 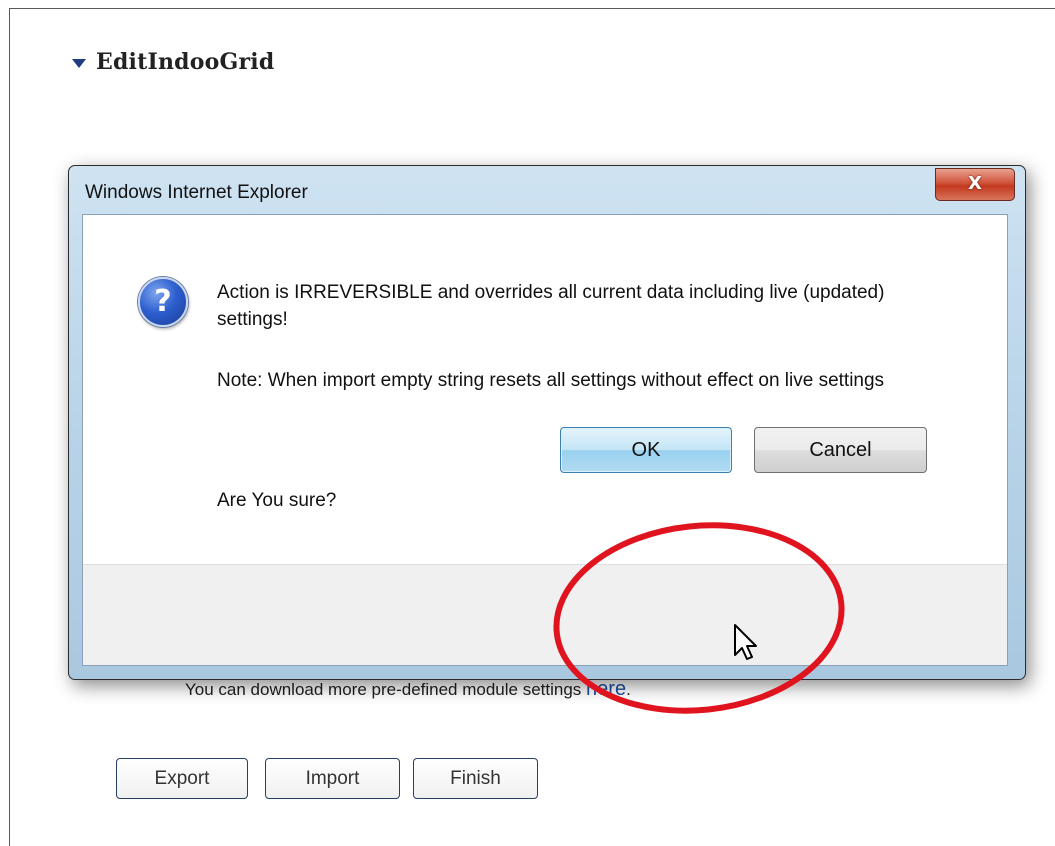 I want to click on question-icon: ?, so click(x=163, y=302).